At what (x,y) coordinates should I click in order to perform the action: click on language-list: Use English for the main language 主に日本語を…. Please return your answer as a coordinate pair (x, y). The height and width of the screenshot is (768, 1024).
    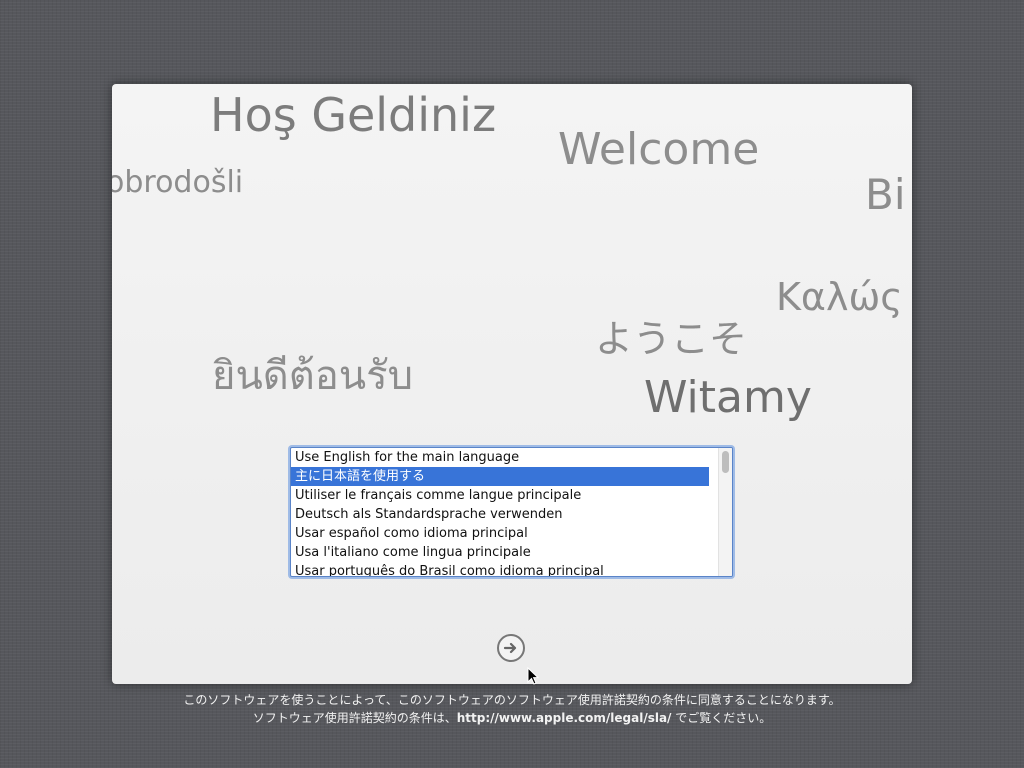
    Looking at the image, I should click on (511, 512).